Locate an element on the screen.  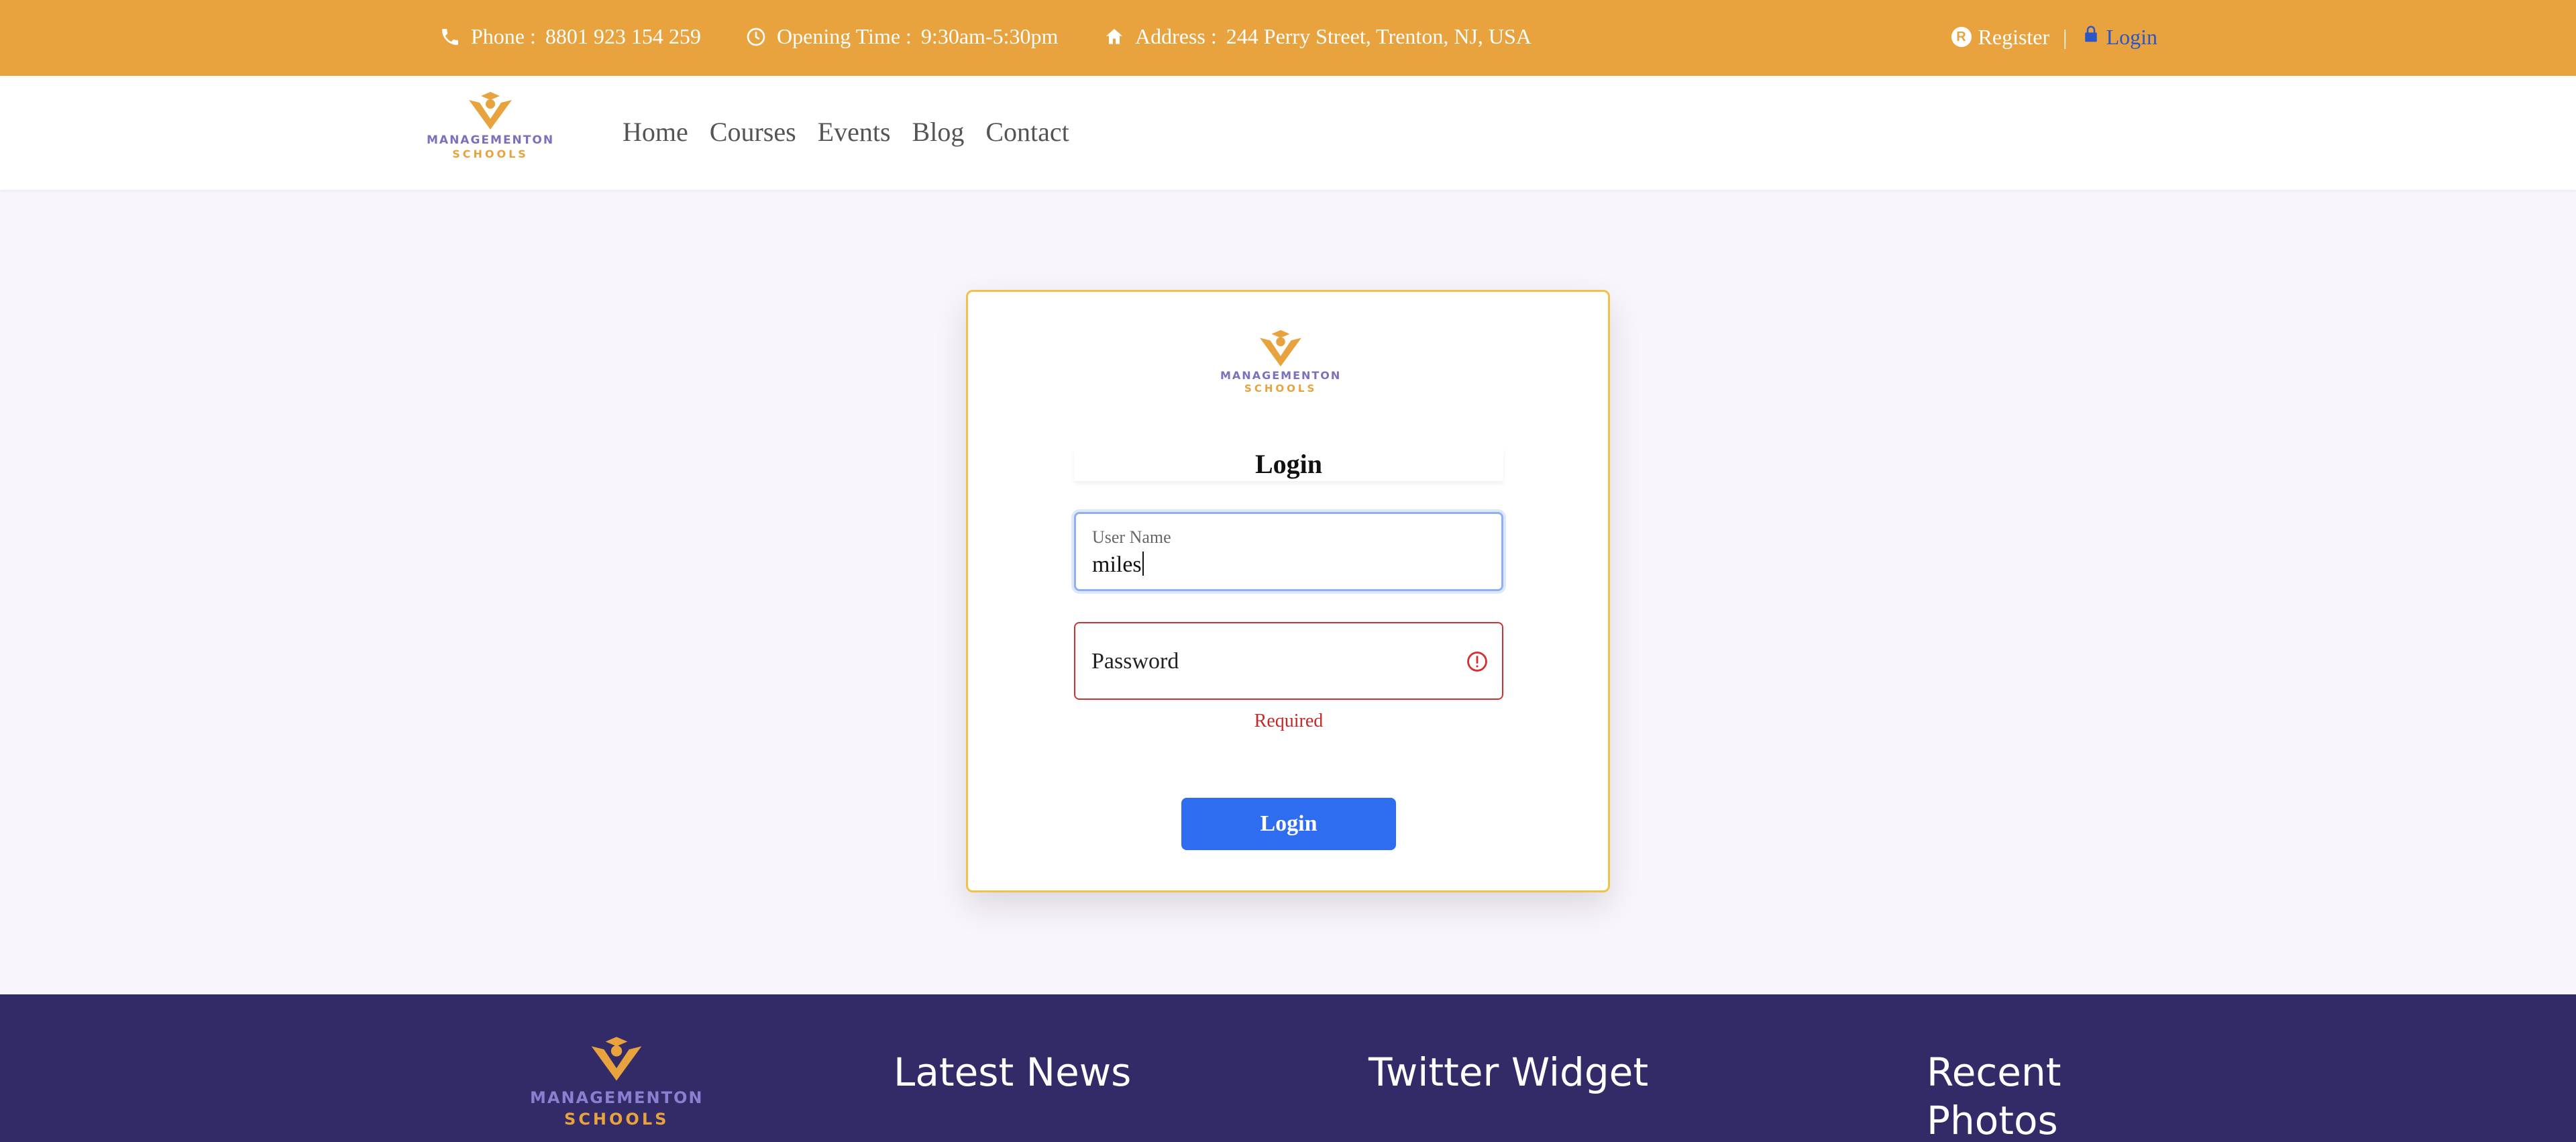
password-placeholder: Password is located at coordinates (1135, 661).